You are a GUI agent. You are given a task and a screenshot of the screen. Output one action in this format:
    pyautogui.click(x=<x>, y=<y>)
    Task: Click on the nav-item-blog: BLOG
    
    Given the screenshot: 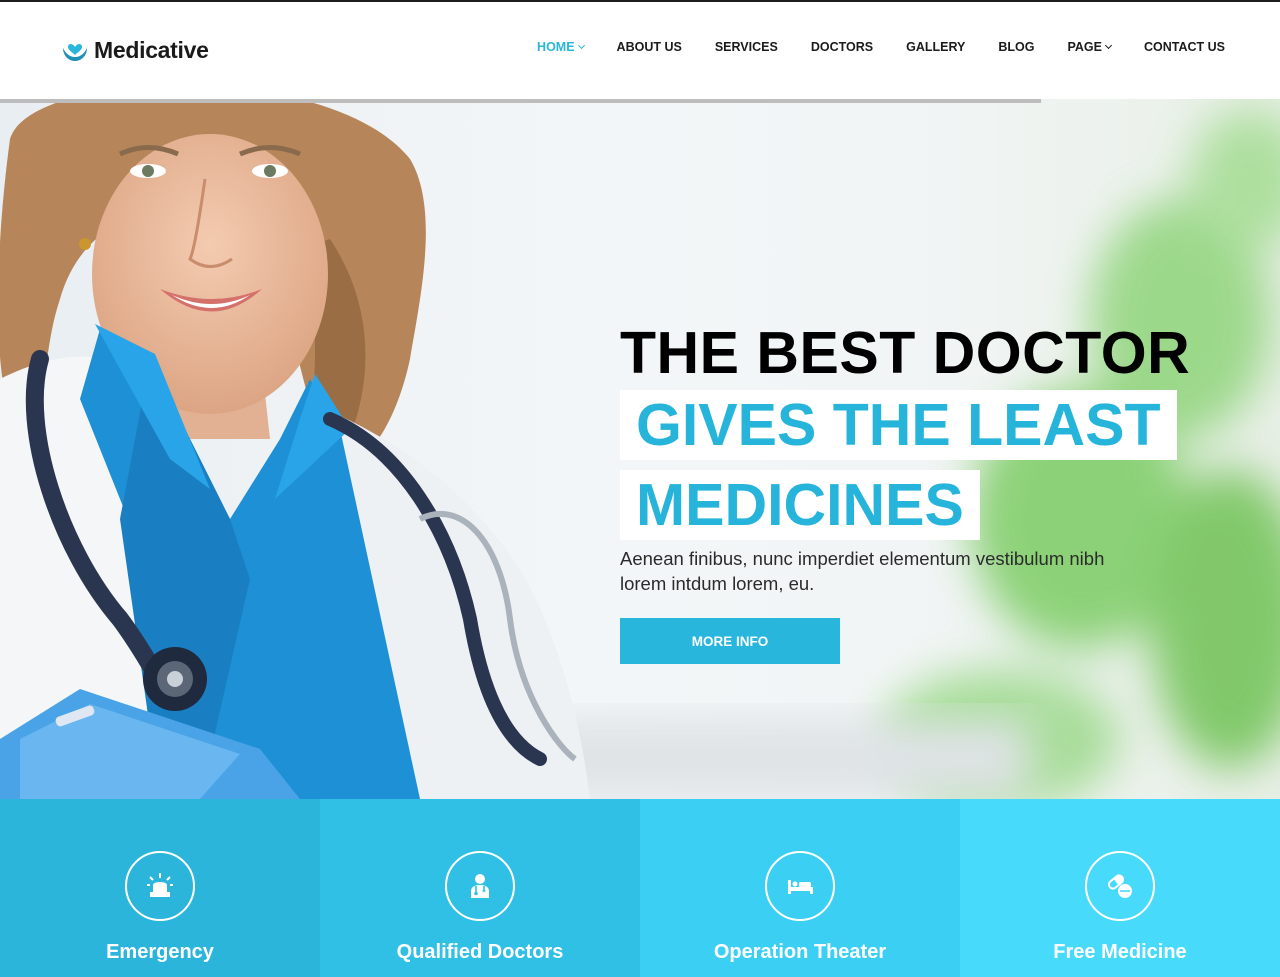 What is the action you would take?
    pyautogui.click(x=1016, y=47)
    